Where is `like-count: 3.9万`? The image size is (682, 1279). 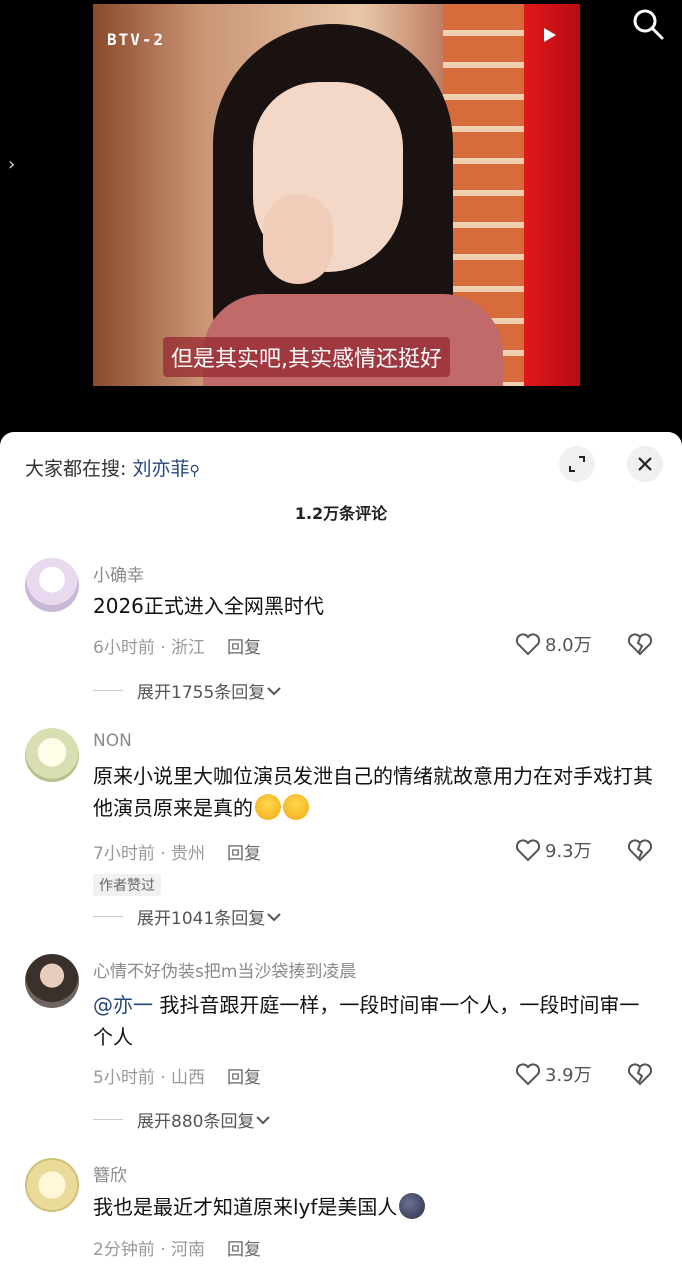 like-count: 3.9万 is located at coordinates (568, 1075).